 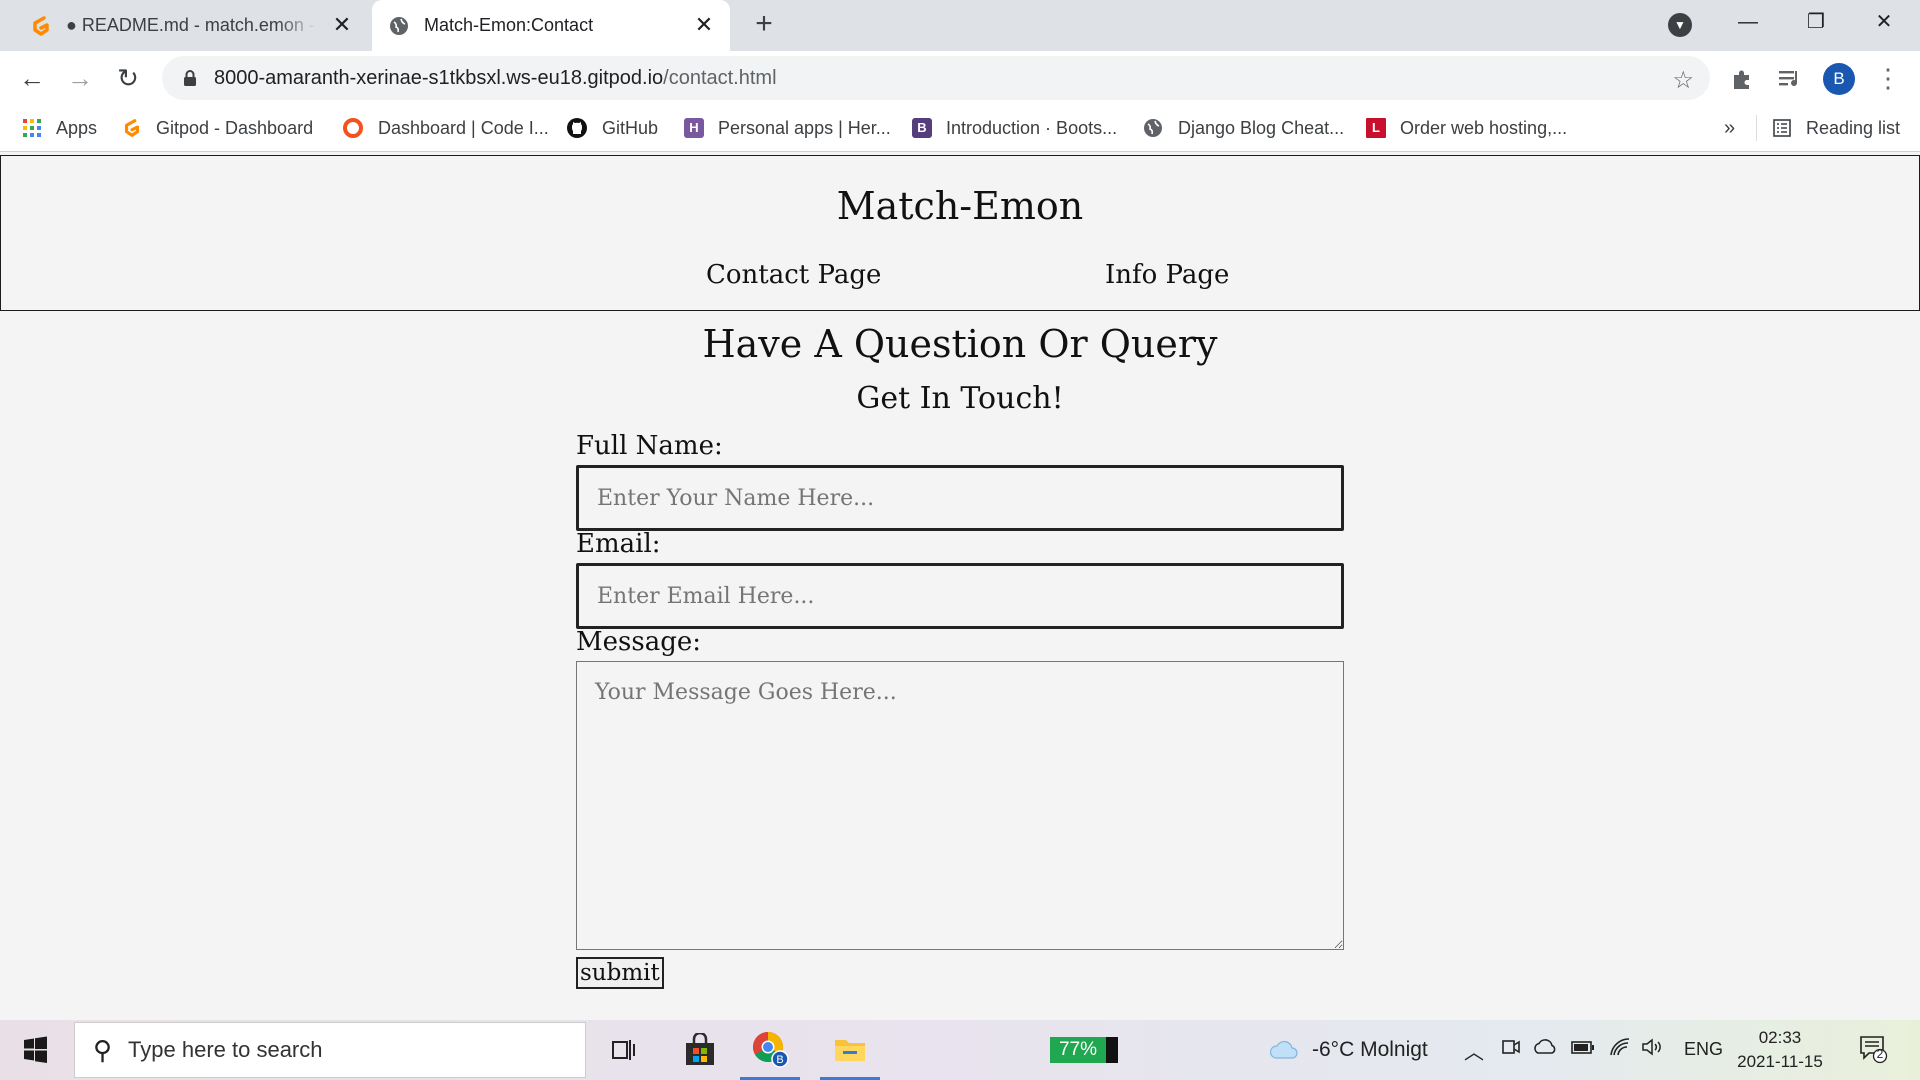 What do you see at coordinates (1703, 1049) in the screenshot?
I see `input-language: ENG` at bounding box center [1703, 1049].